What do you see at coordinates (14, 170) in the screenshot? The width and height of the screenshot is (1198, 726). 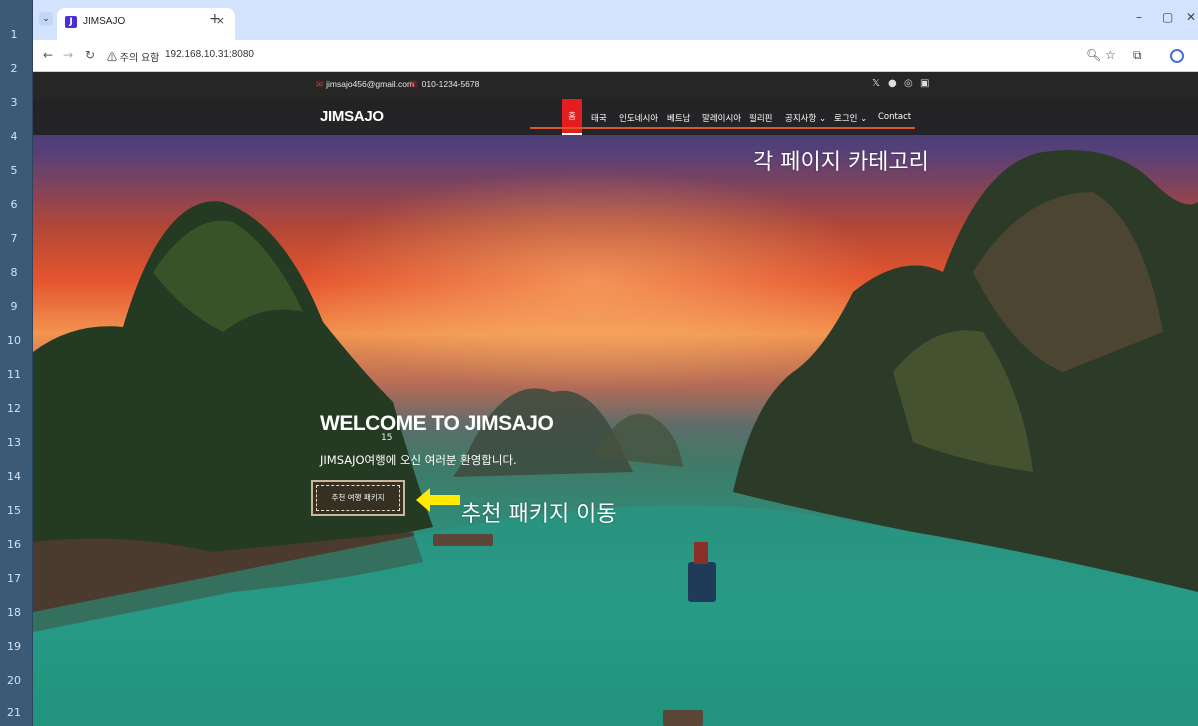 I see `row-number: 5` at bounding box center [14, 170].